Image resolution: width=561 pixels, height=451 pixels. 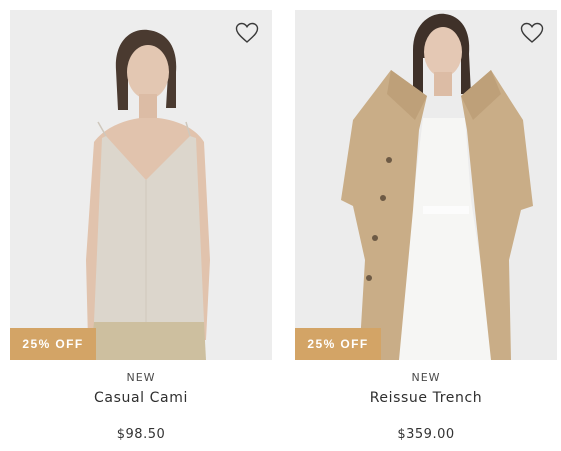 What do you see at coordinates (426, 398) in the screenshot?
I see `product-name-link: Reissue Trench` at bounding box center [426, 398].